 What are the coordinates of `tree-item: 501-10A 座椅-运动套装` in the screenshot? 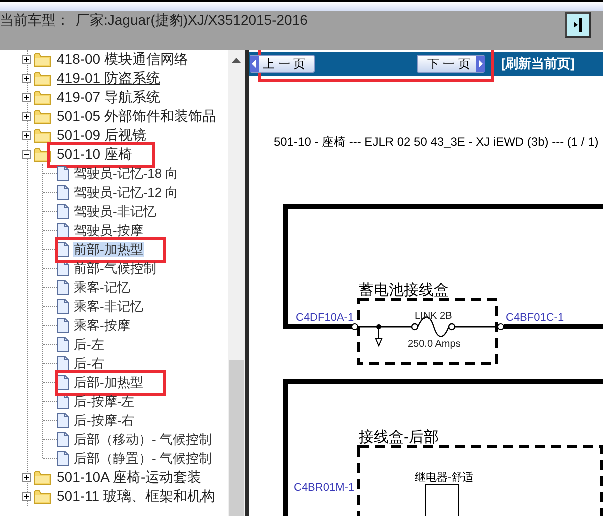 It's located at (129, 476).